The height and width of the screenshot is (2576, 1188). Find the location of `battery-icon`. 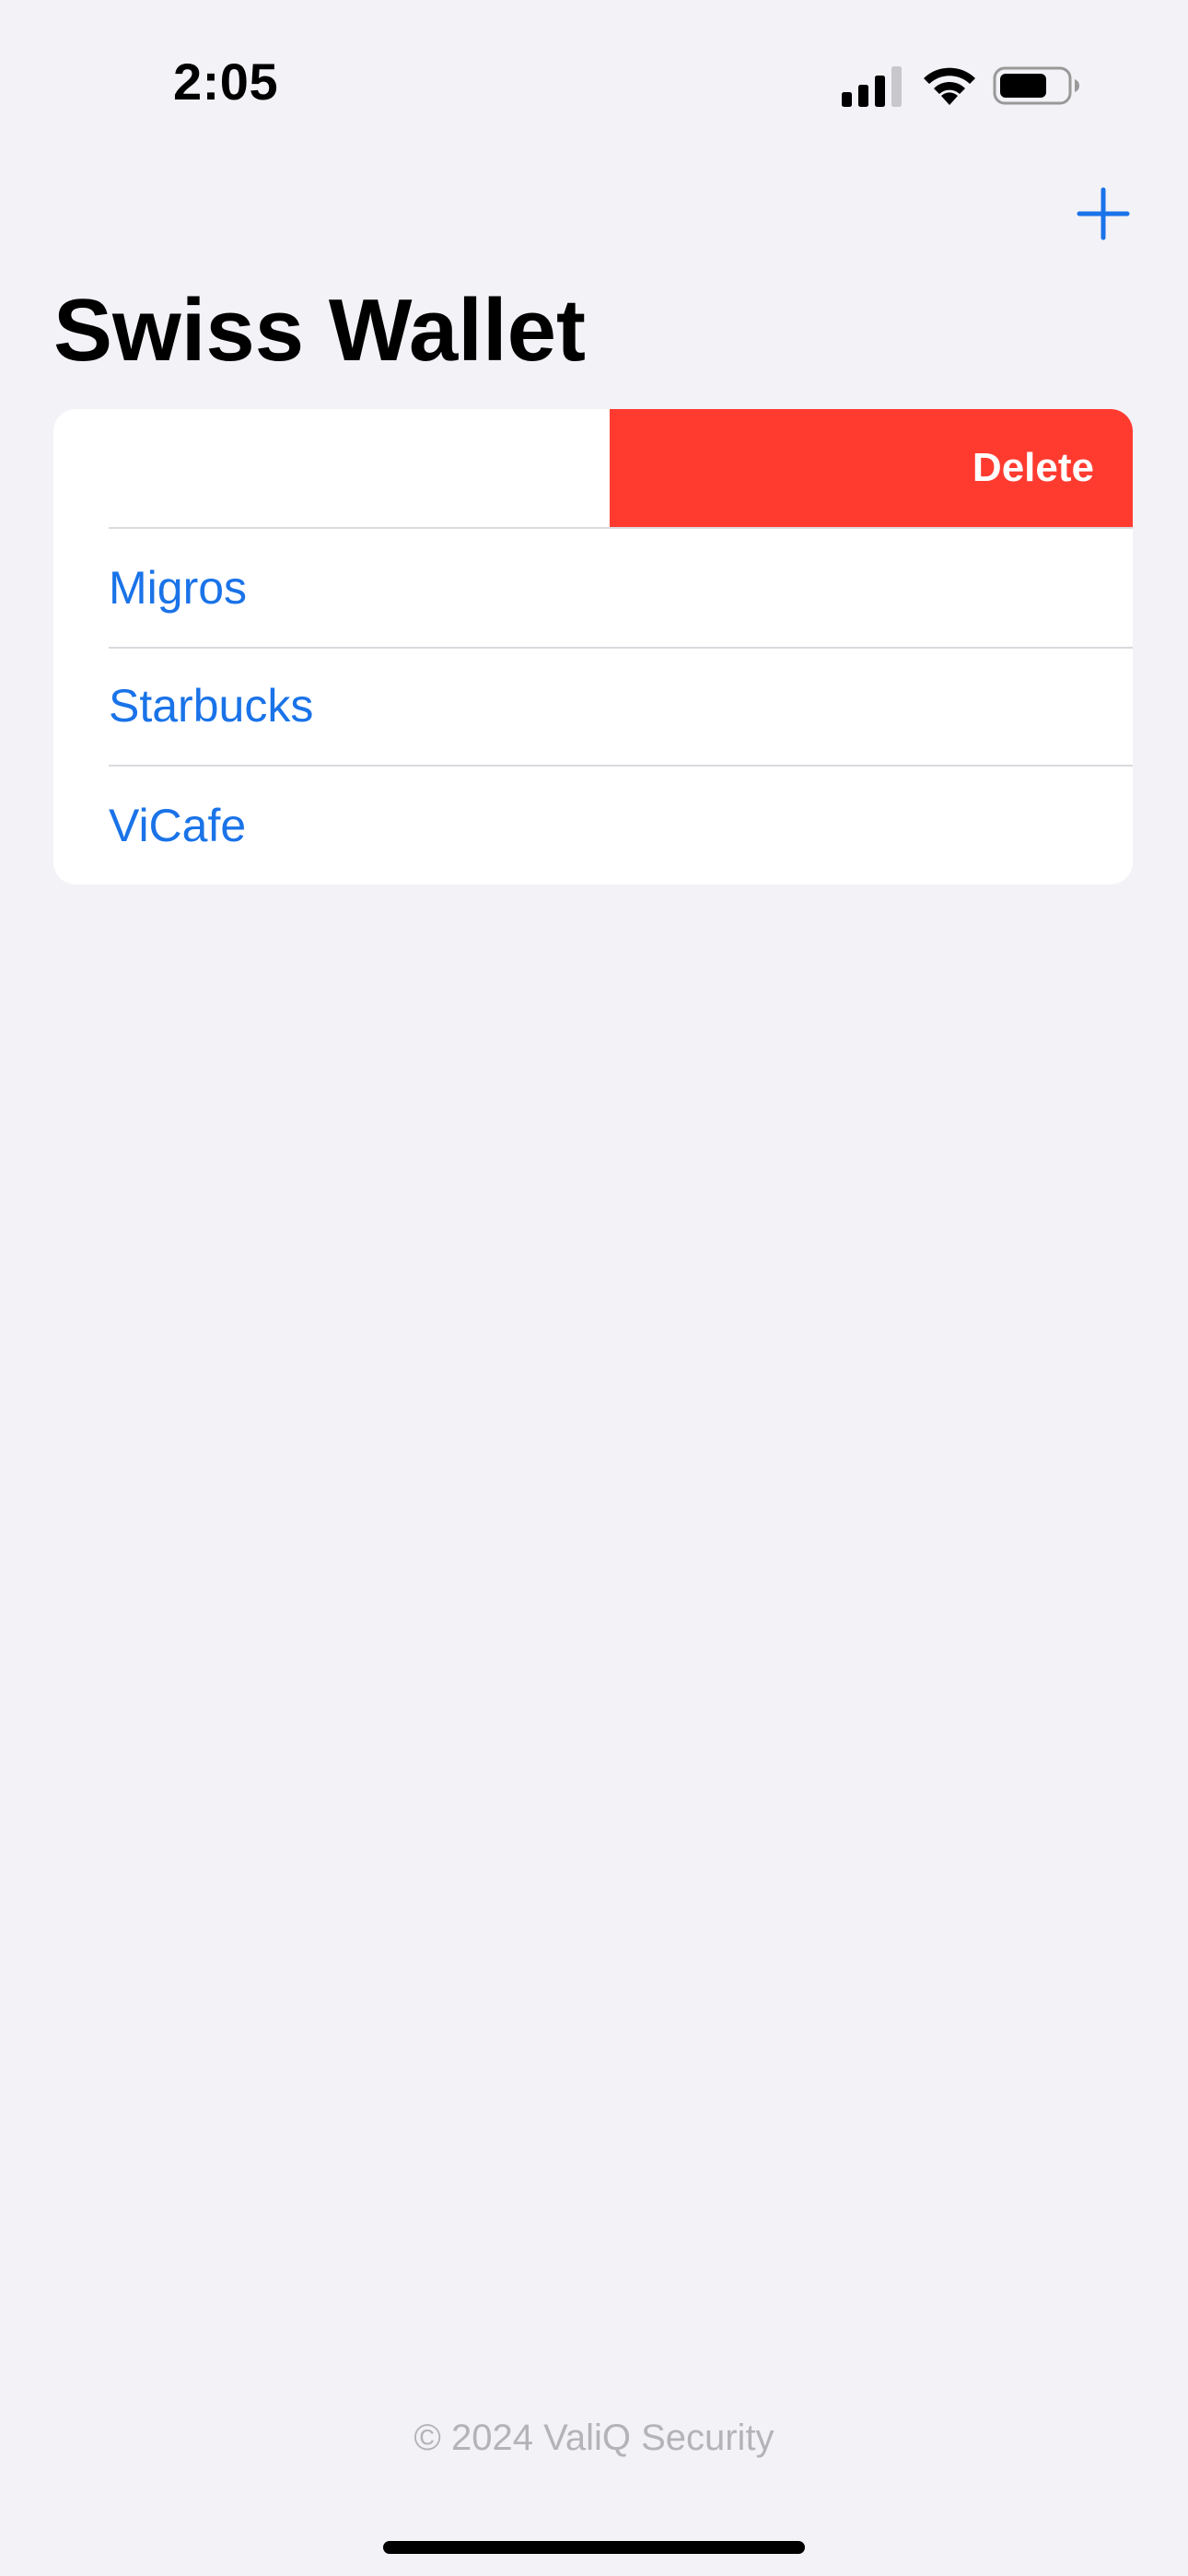

battery-icon is located at coordinates (1036, 85).